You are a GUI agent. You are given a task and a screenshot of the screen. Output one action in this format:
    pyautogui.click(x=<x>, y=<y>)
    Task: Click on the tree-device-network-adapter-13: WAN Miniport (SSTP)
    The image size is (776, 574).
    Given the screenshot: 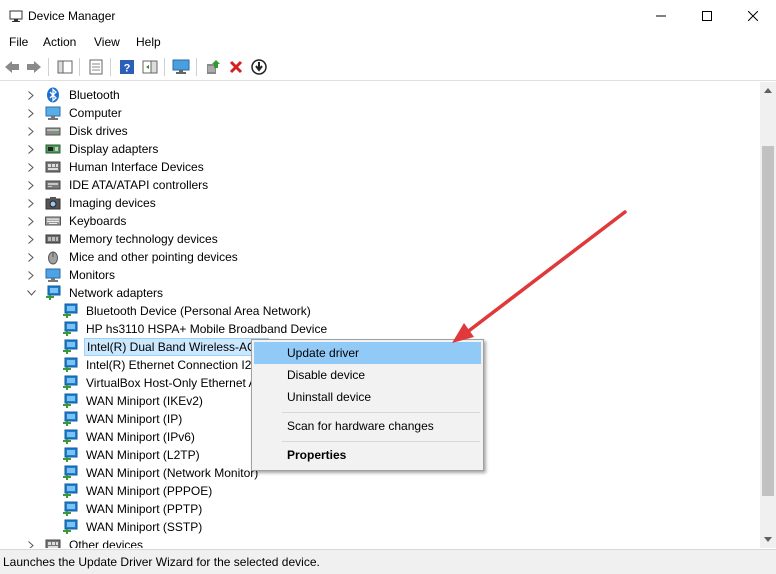 What is the action you would take?
    pyautogui.click(x=133, y=527)
    